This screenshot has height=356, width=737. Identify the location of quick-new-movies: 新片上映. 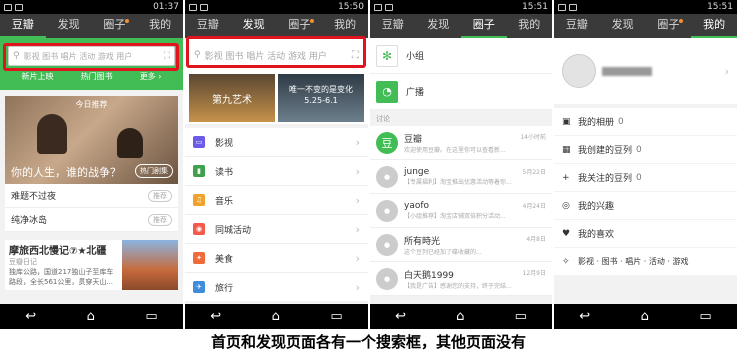
(38, 76).